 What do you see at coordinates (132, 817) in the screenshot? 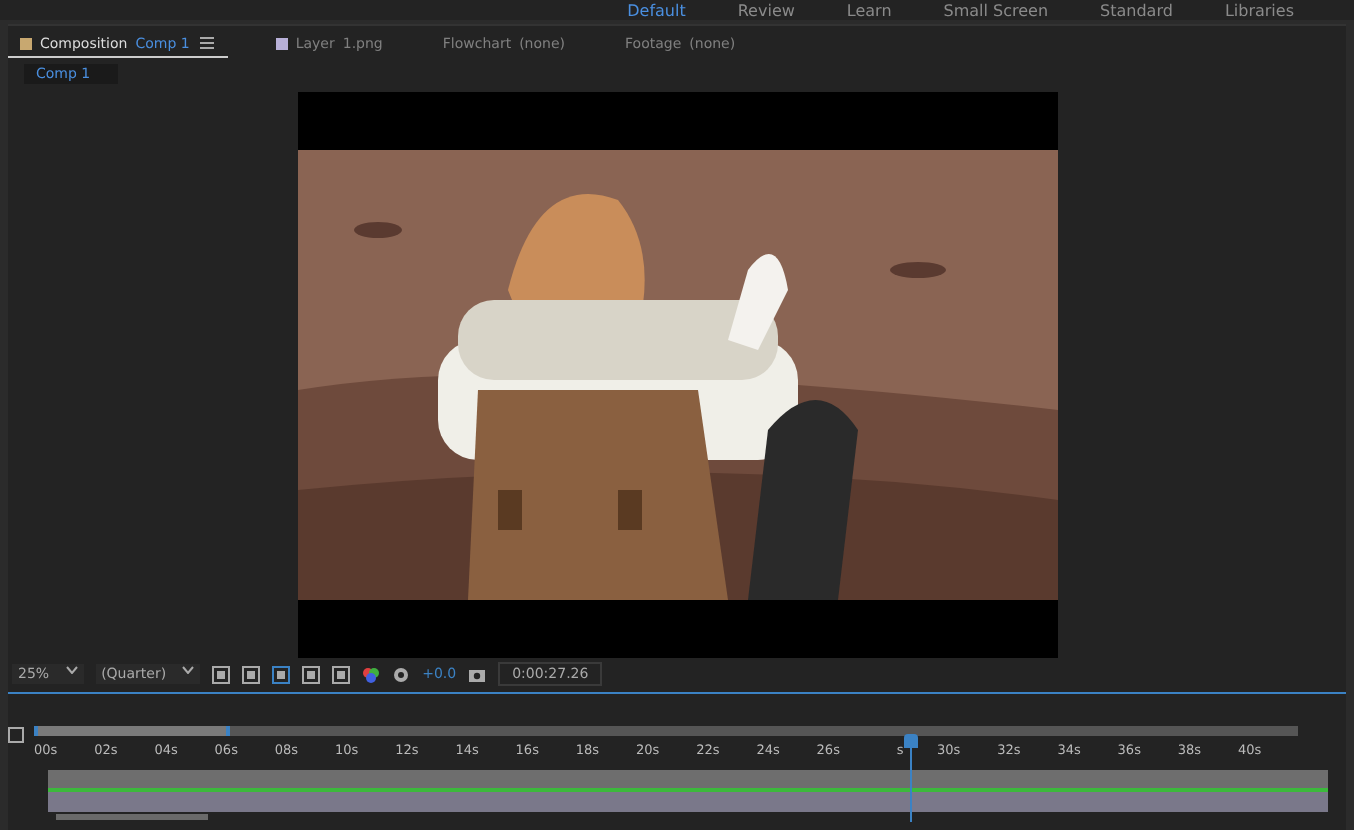
I see `scroll-bar` at bounding box center [132, 817].